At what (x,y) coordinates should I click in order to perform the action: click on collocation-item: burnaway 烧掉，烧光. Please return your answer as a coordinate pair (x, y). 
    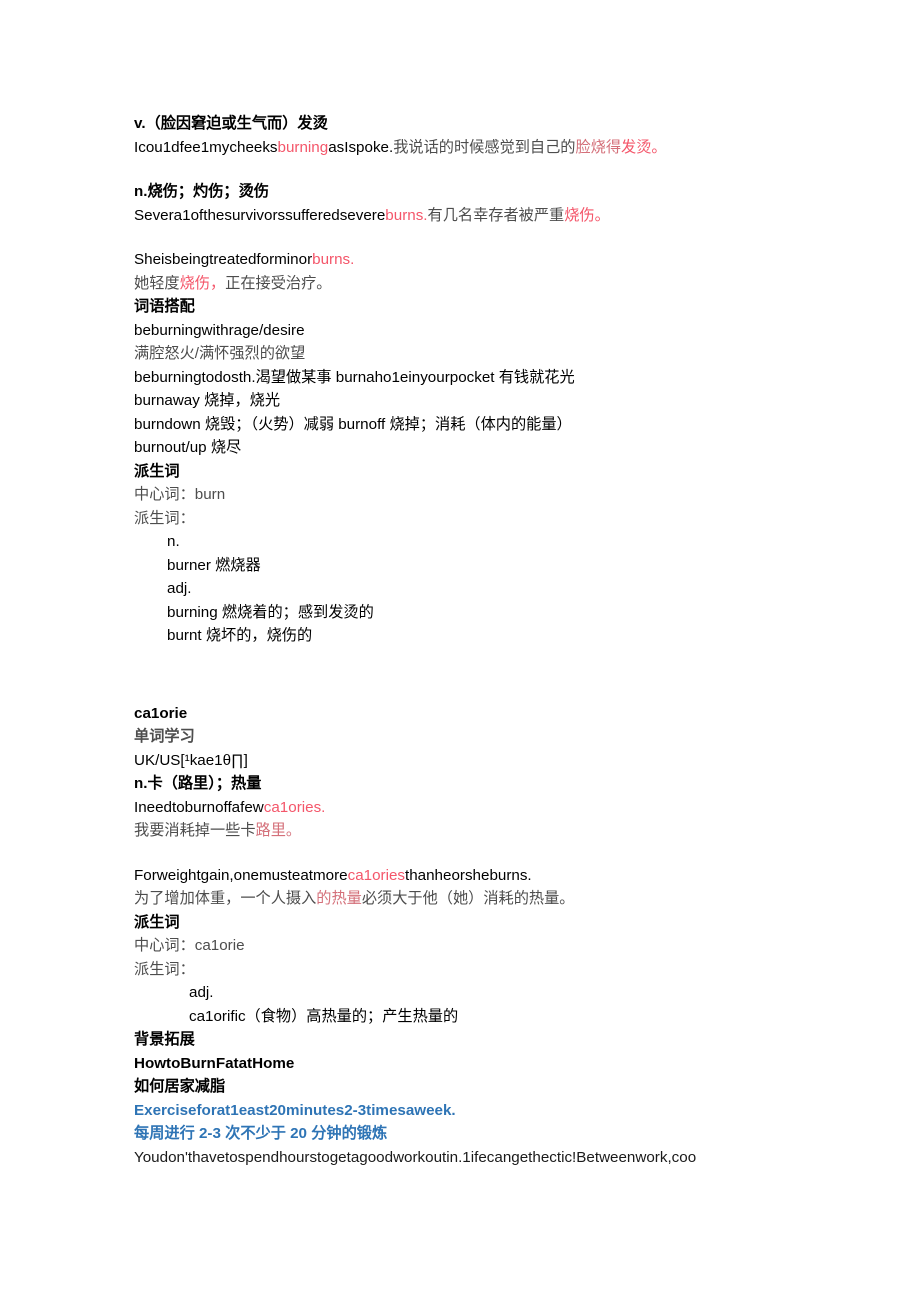
    Looking at the image, I should click on (207, 400).